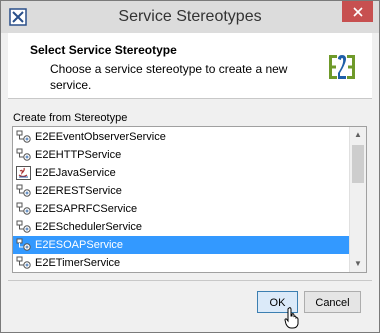 This screenshot has height=333, width=380. Describe the element at coordinates (358, 264) in the screenshot. I see `scroll-down-icon: ▼` at that location.